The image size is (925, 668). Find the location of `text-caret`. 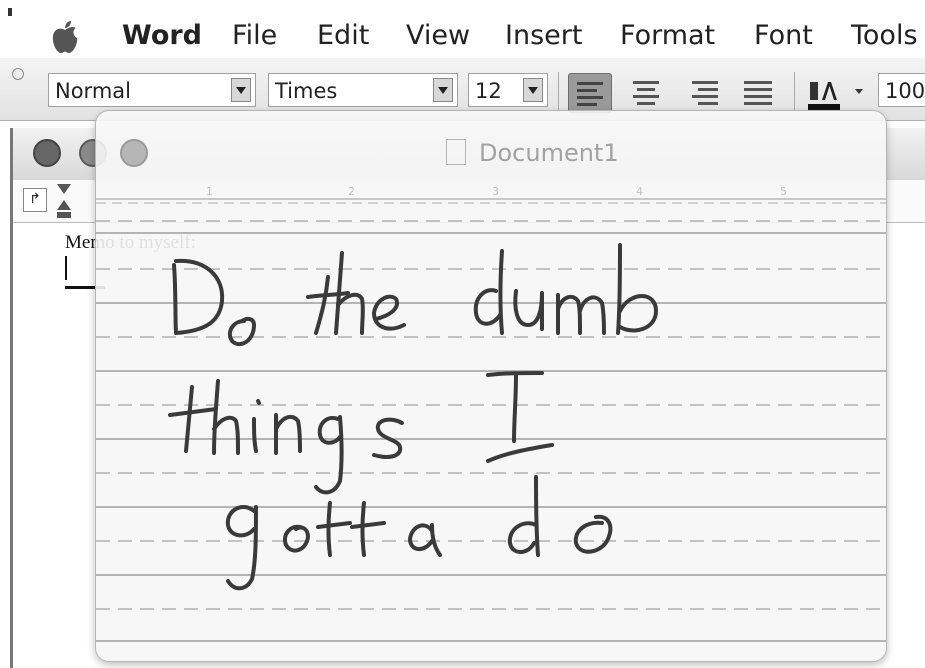

text-caret is located at coordinates (66, 268).